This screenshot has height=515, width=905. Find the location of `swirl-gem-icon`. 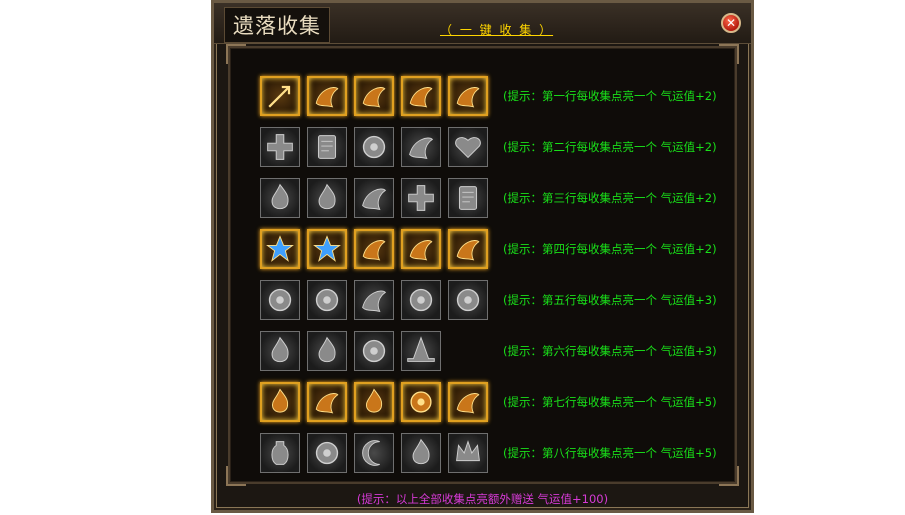

swirl-gem-icon is located at coordinates (327, 96).